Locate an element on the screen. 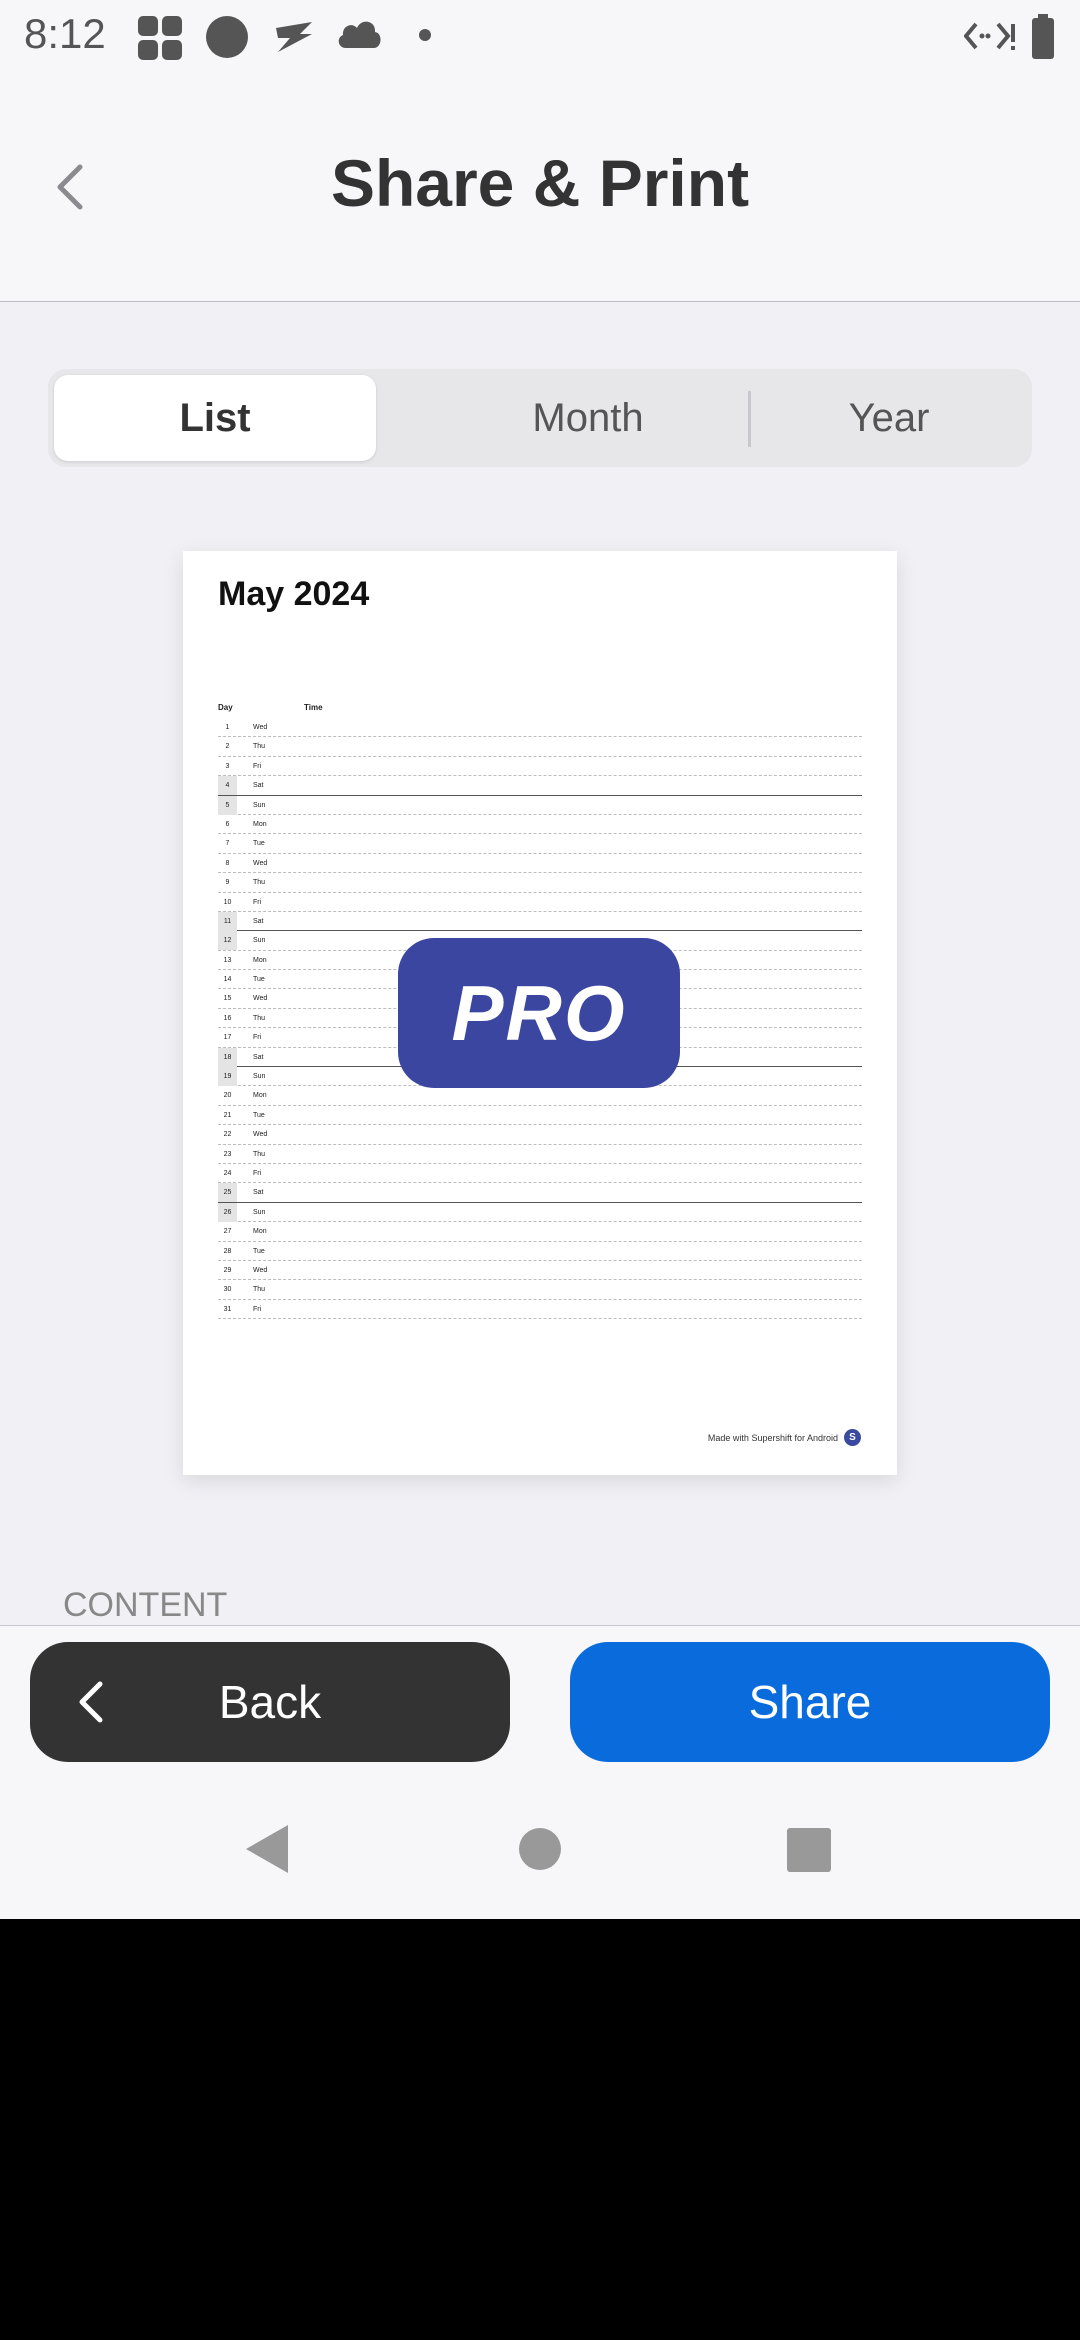  chevron-left-icon is located at coordinates (91, 1702).